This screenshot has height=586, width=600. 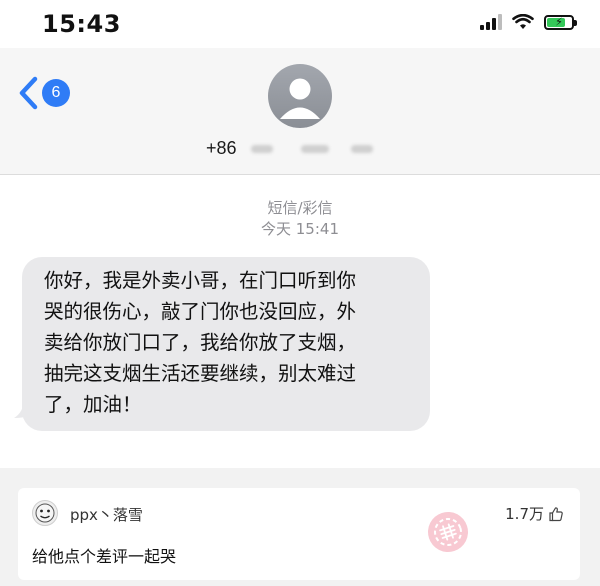 What do you see at coordinates (299, 534) in the screenshot?
I see `top-comment: ppx丶落雪 1.7万 给他点个差评一起哭` at bounding box center [299, 534].